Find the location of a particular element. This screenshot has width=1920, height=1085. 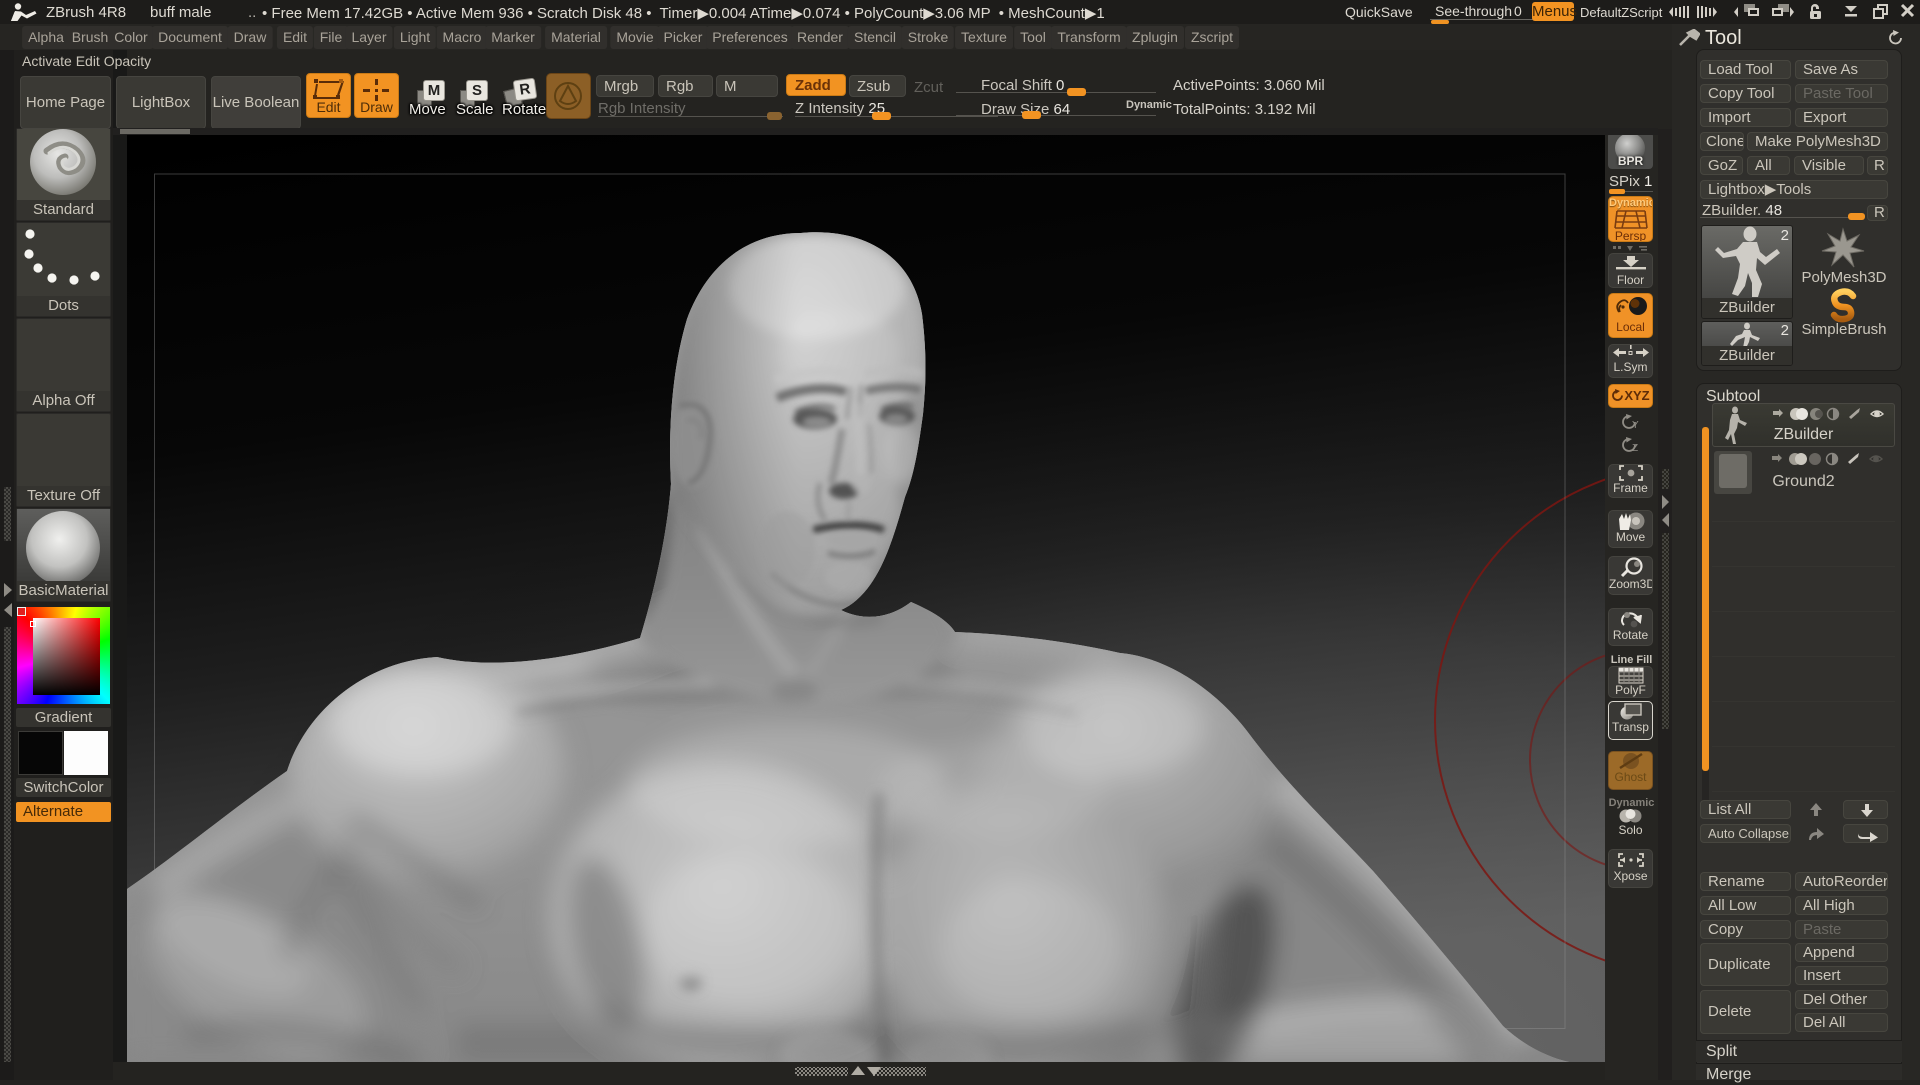

svg-text: Y is located at coordinates (1635, 425).